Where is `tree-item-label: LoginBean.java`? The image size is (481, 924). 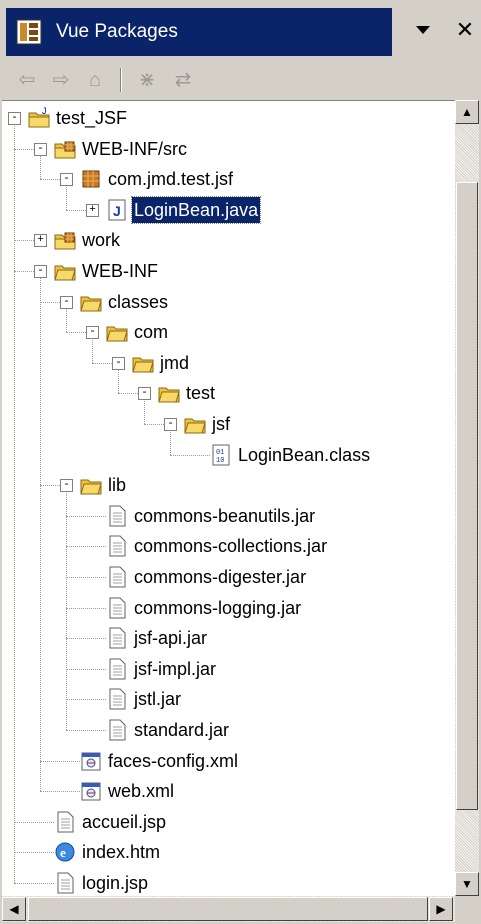
tree-item-label: LoginBean.java is located at coordinates (196, 209).